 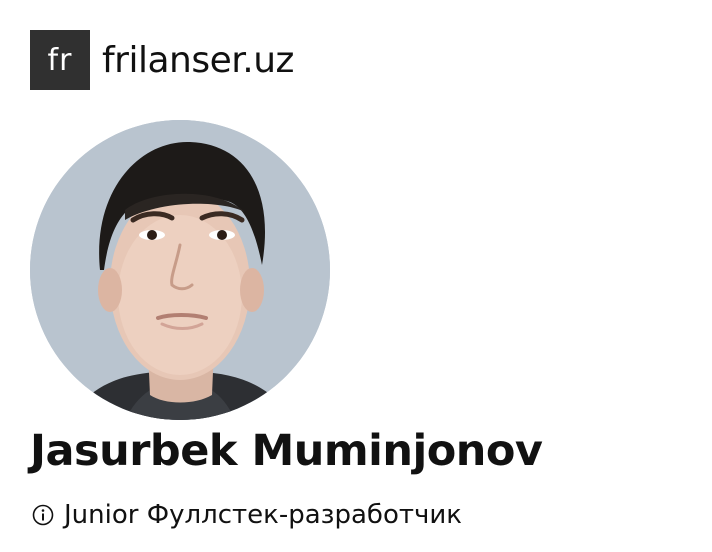 I want to click on profile-name: Jasurbek Muminjonov, so click(x=286, y=451).